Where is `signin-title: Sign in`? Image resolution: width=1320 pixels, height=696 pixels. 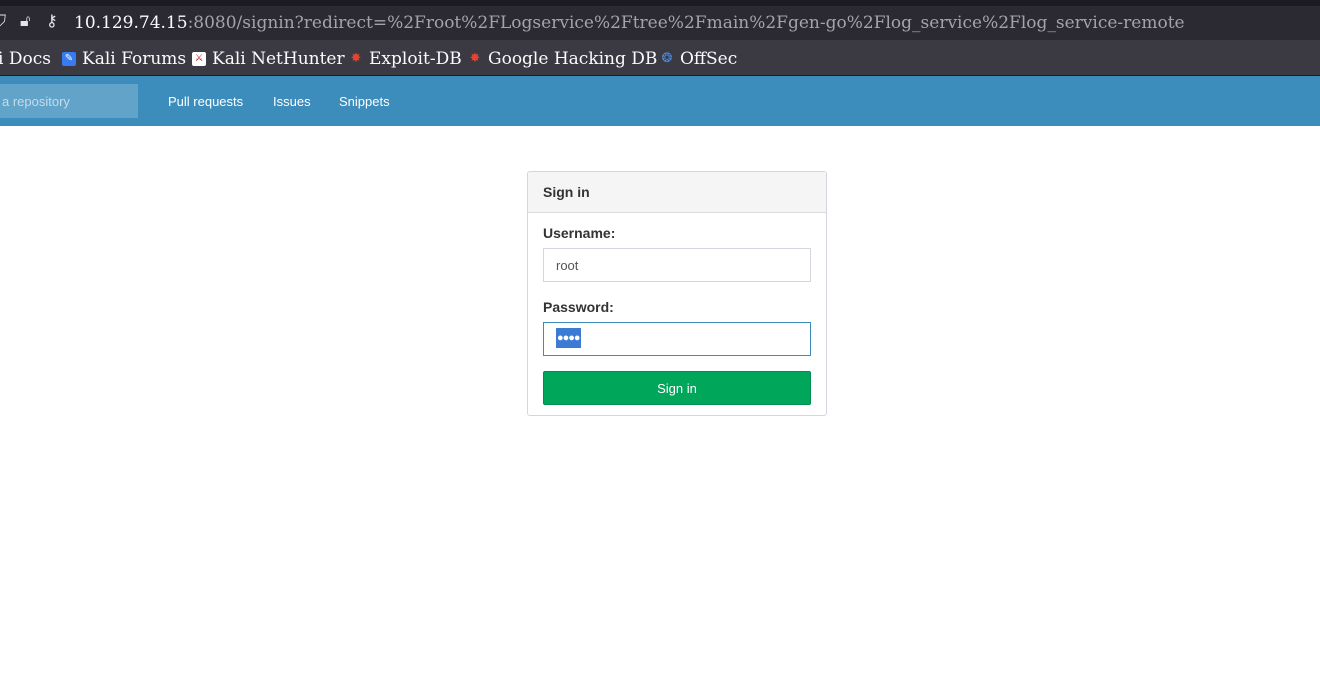 signin-title: Sign in is located at coordinates (566, 192).